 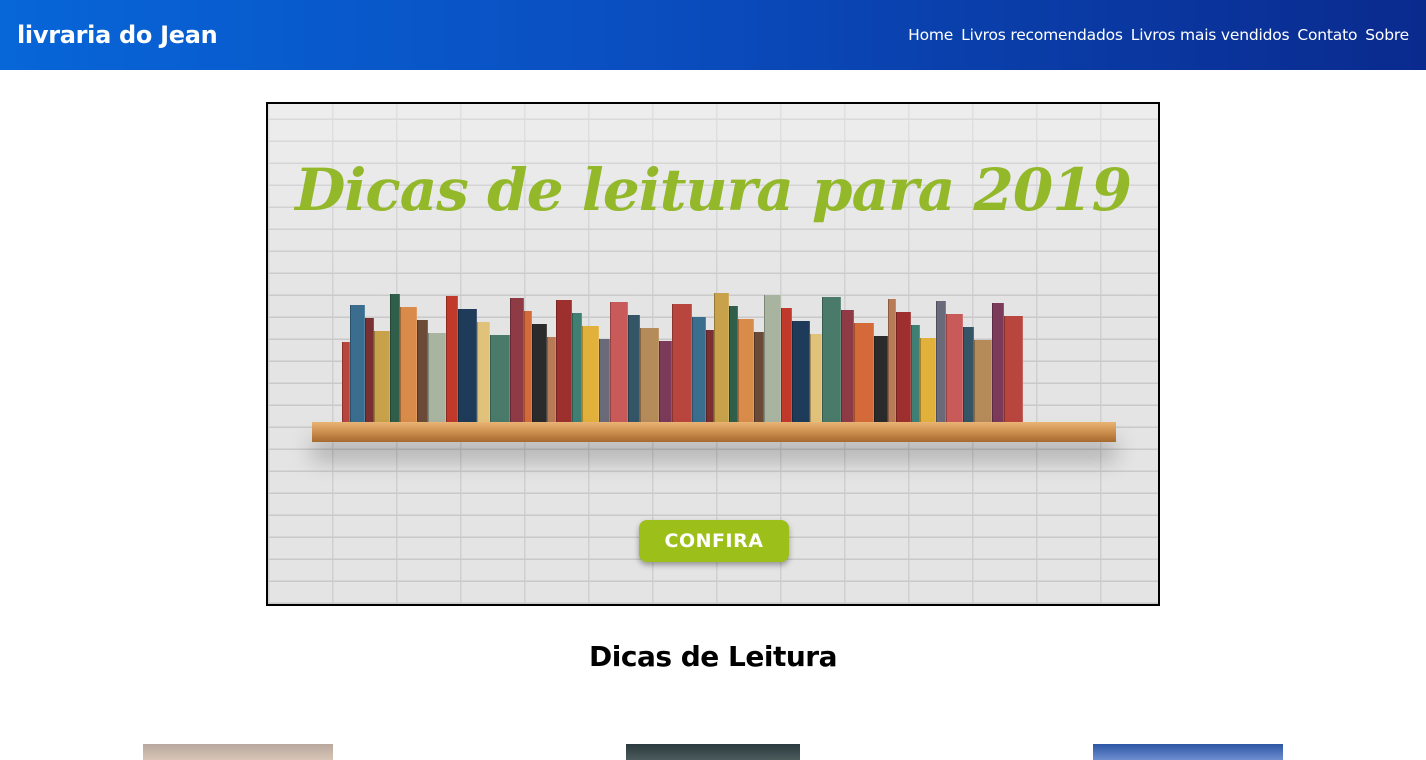 What do you see at coordinates (117, 35) in the screenshot?
I see `site-brand: livraria do Jean` at bounding box center [117, 35].